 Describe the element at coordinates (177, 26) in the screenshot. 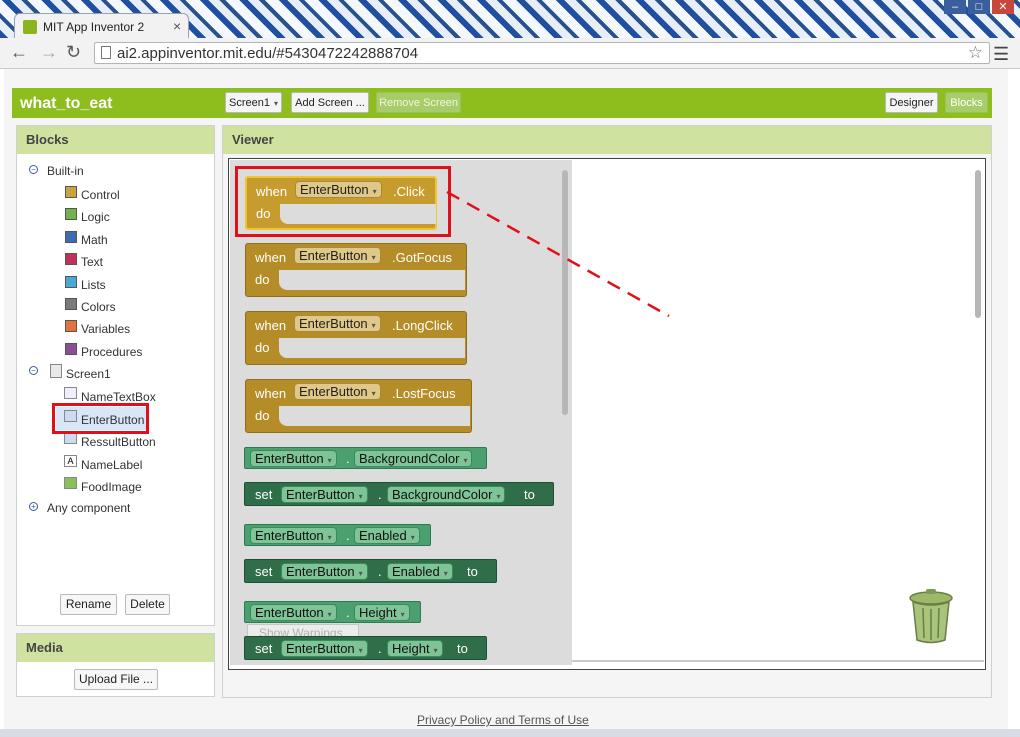

I see `close-tab-icon: ×` at that location.